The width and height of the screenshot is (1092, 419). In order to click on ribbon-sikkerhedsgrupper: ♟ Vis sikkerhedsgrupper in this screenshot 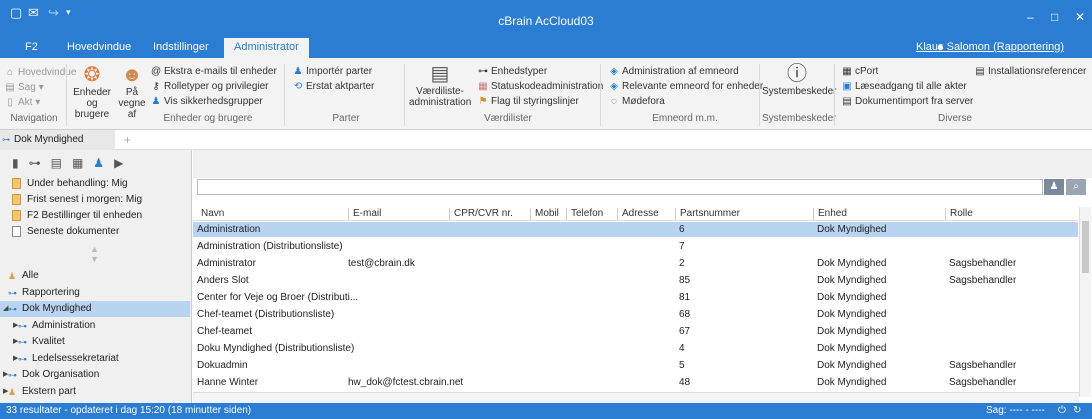, I will do `click(207, 102)`.